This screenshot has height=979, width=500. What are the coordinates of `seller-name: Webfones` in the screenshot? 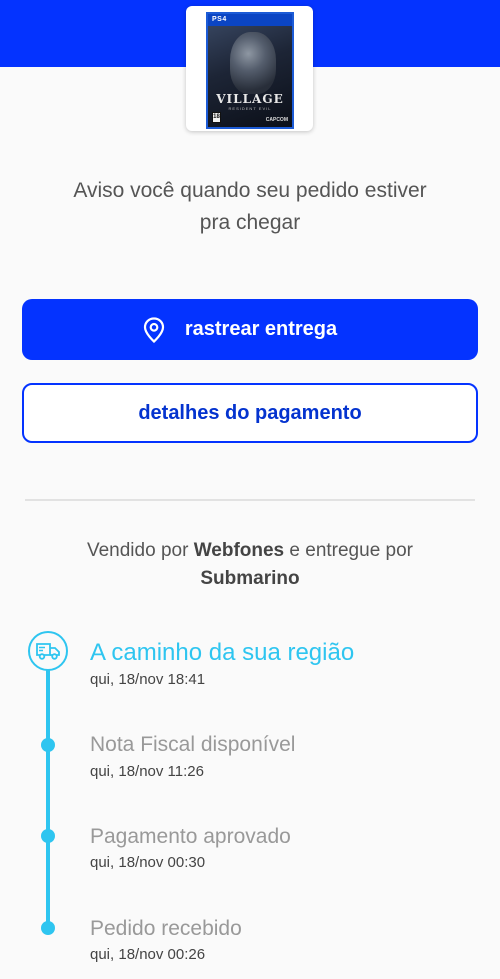 It's located at (239, 550).